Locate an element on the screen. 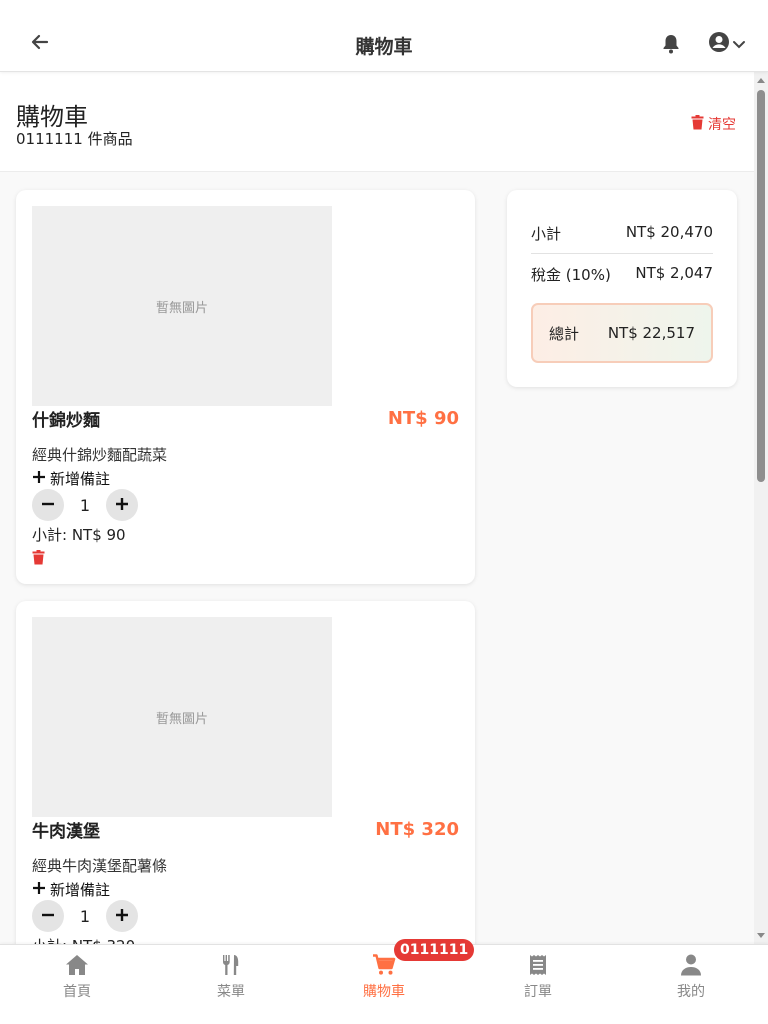 This screenshot has height=1024, width=768. home-icon is located at coordinates (77, 965).